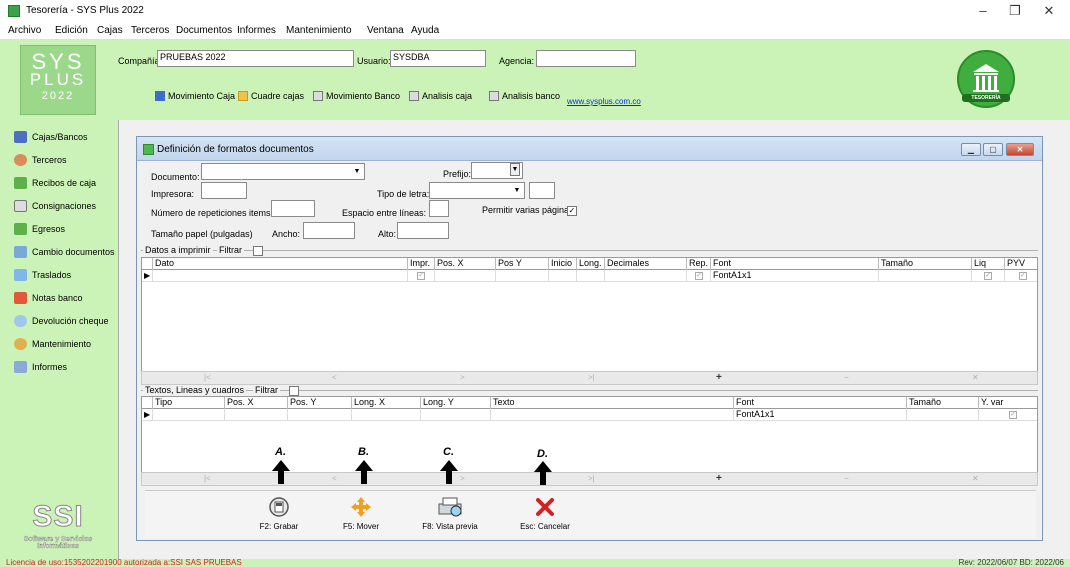 The image size is (1070, 567). I want to click on menu-terceros: Terceros, so click(150, 30).